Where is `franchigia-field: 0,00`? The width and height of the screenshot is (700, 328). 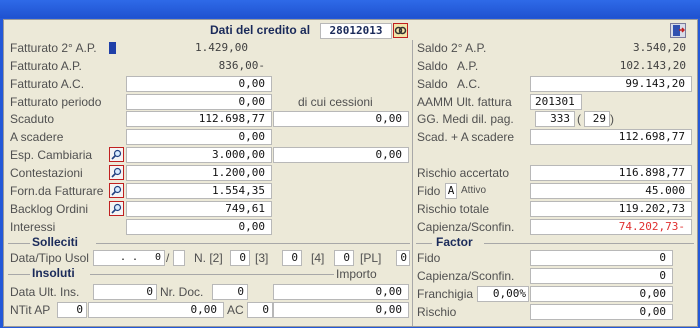 franchigia-field: 0,00 is located at coordinates (601, 294).